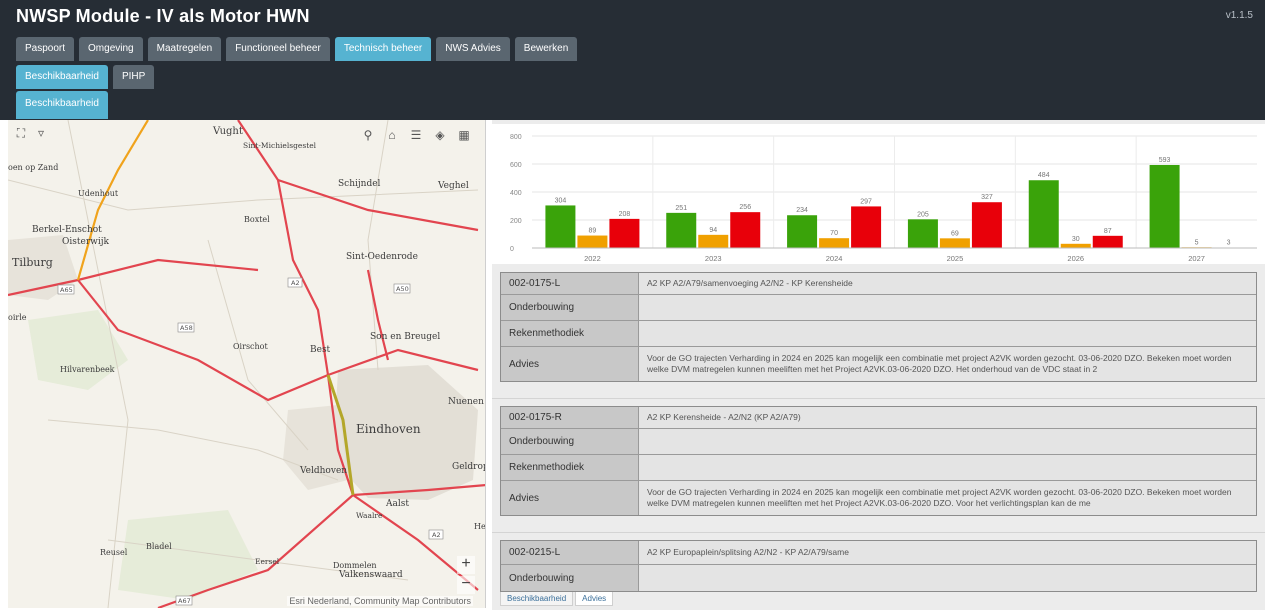  What do you see at coordinates (87, 369) in the screenshot?
I see `map-label-hilvarenbeek: Hilvarenbeek` at bounding box center [87, 369].